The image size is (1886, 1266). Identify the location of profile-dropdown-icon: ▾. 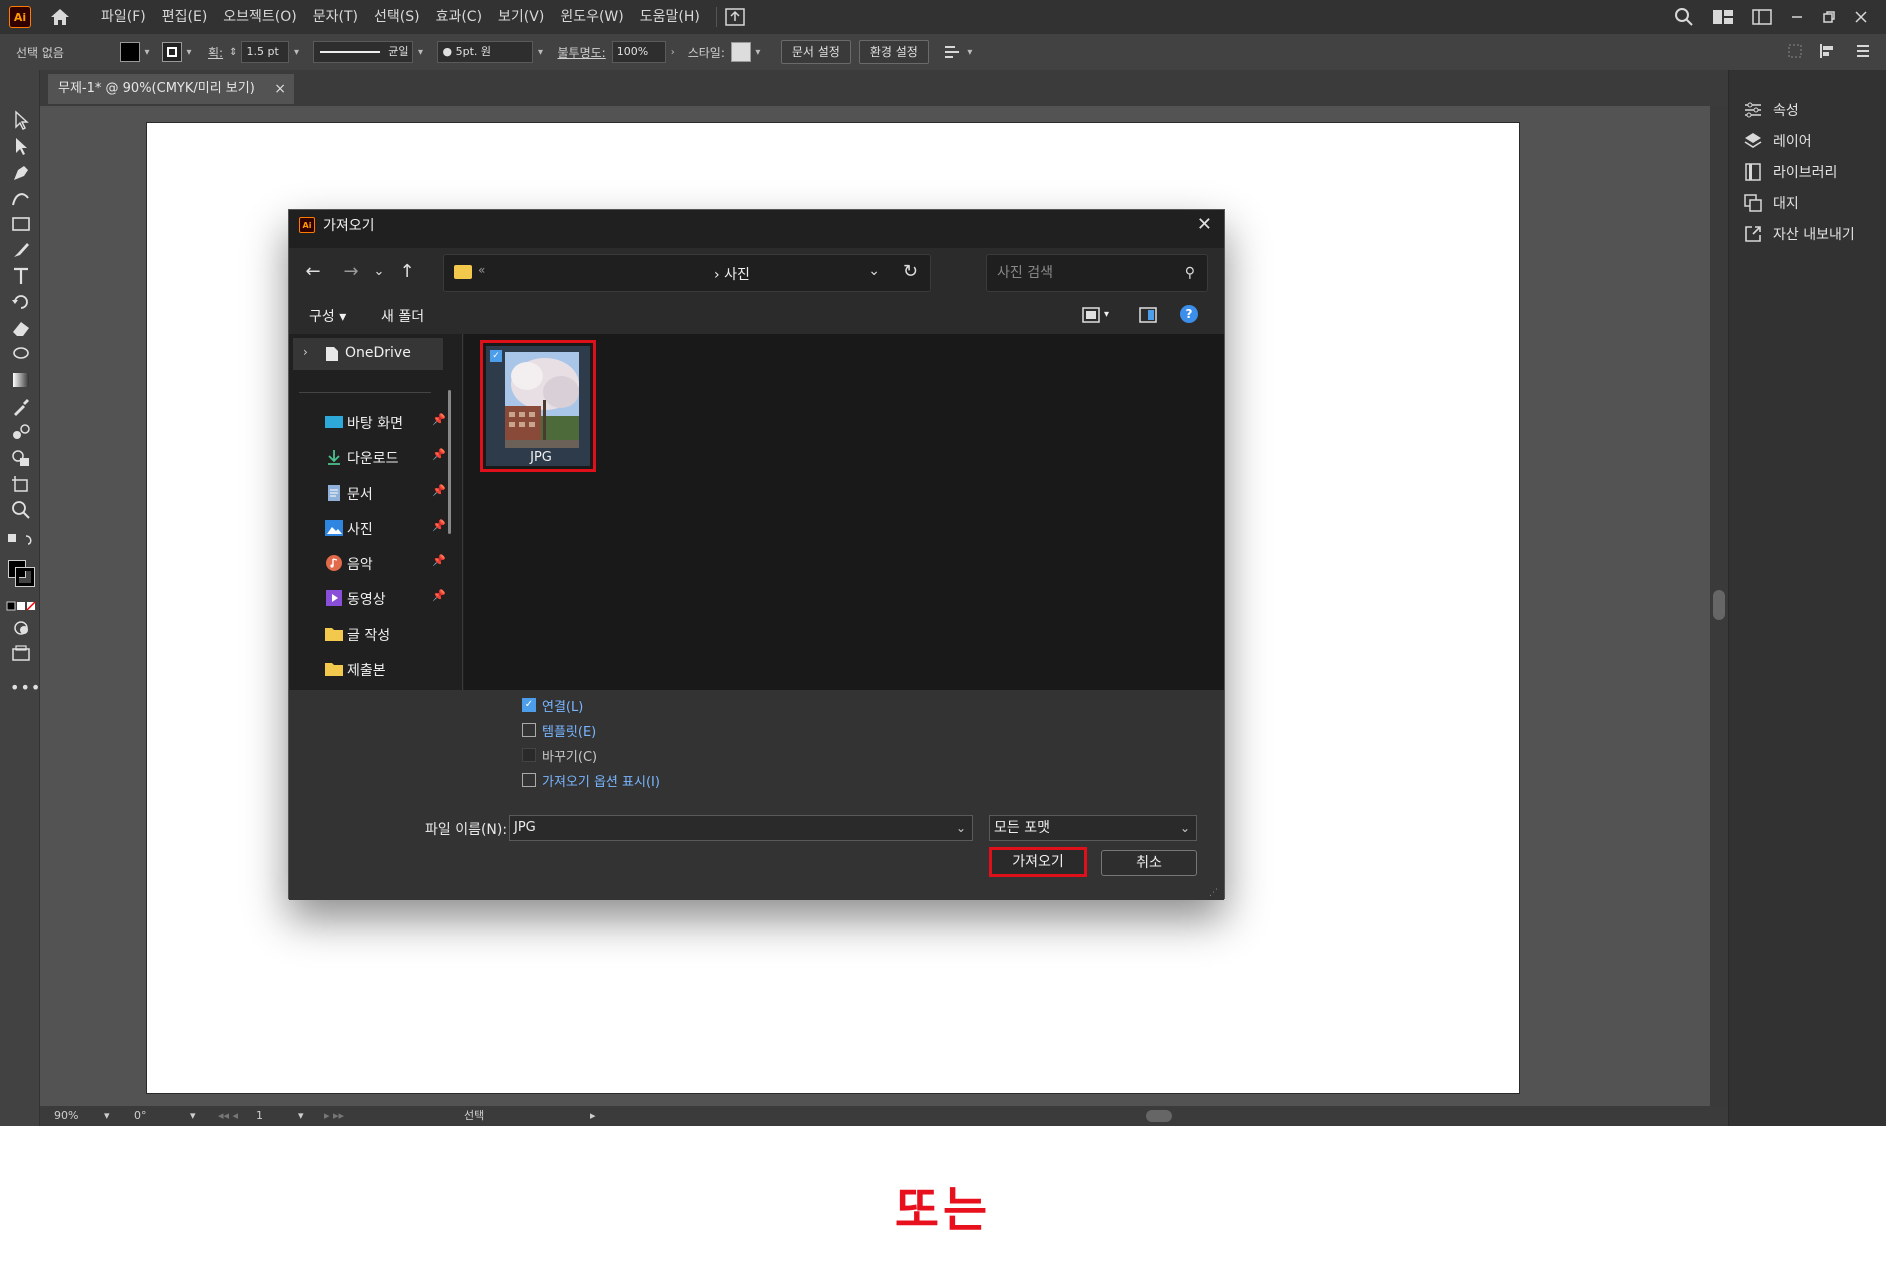
(420, 52).